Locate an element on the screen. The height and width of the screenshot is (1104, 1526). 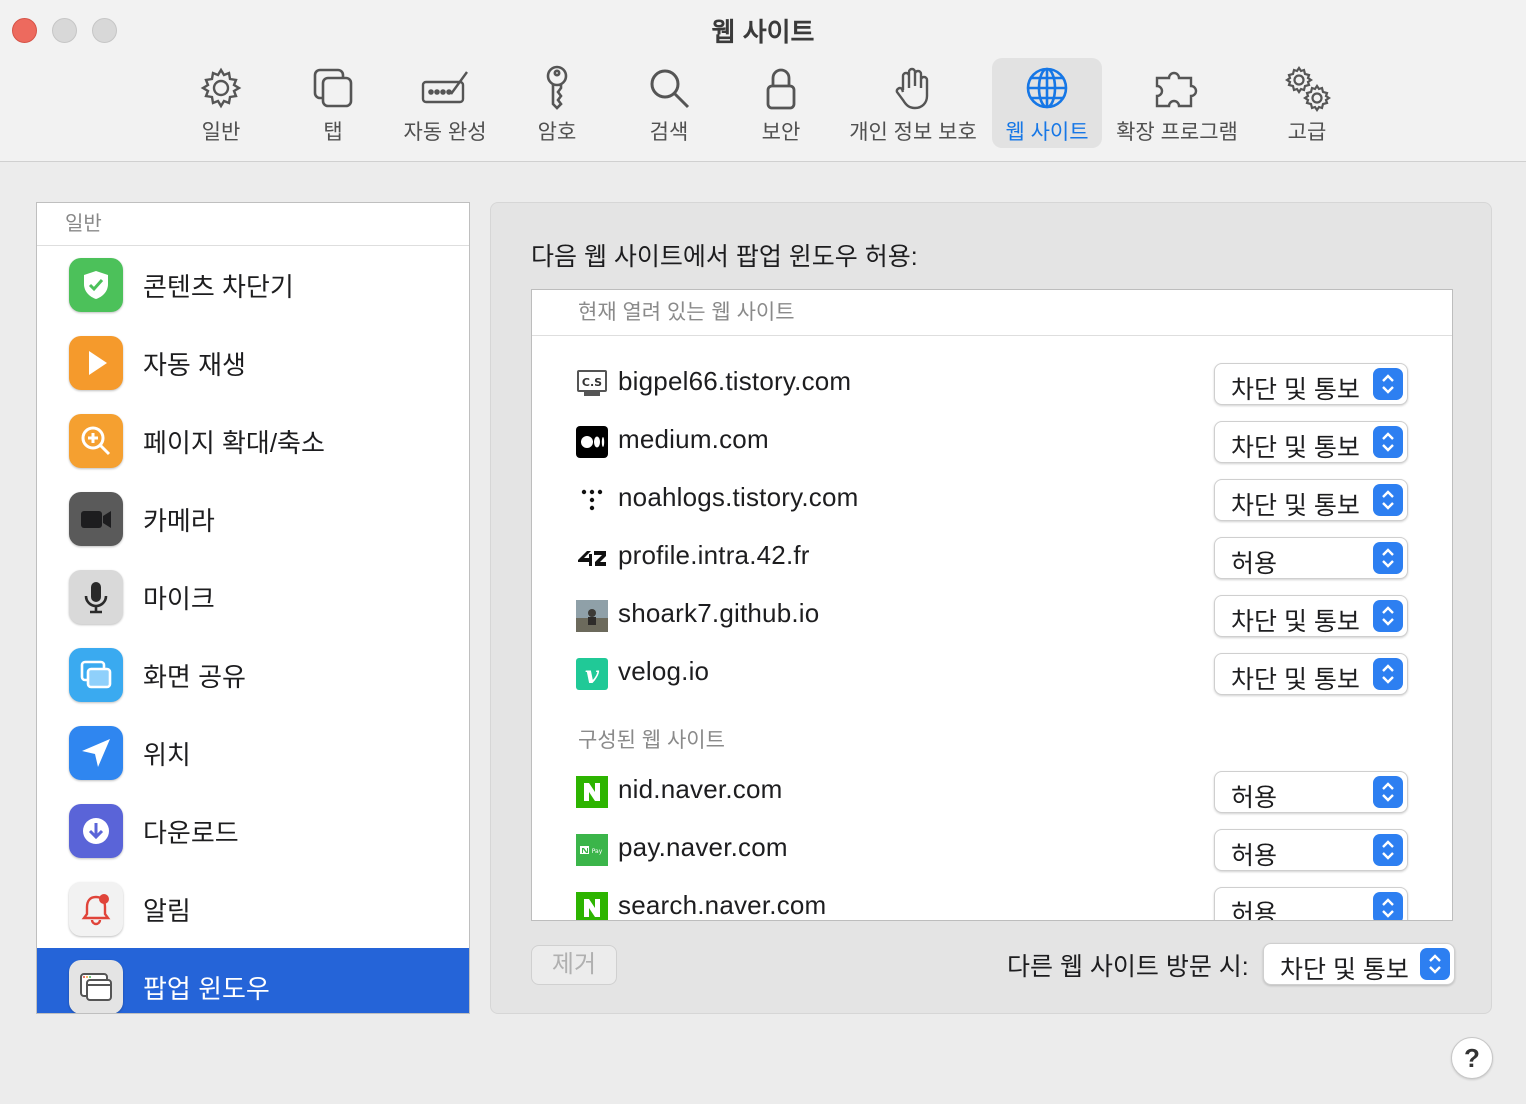
website-domain: pay.naver.com is located at coordinates (703, 847).